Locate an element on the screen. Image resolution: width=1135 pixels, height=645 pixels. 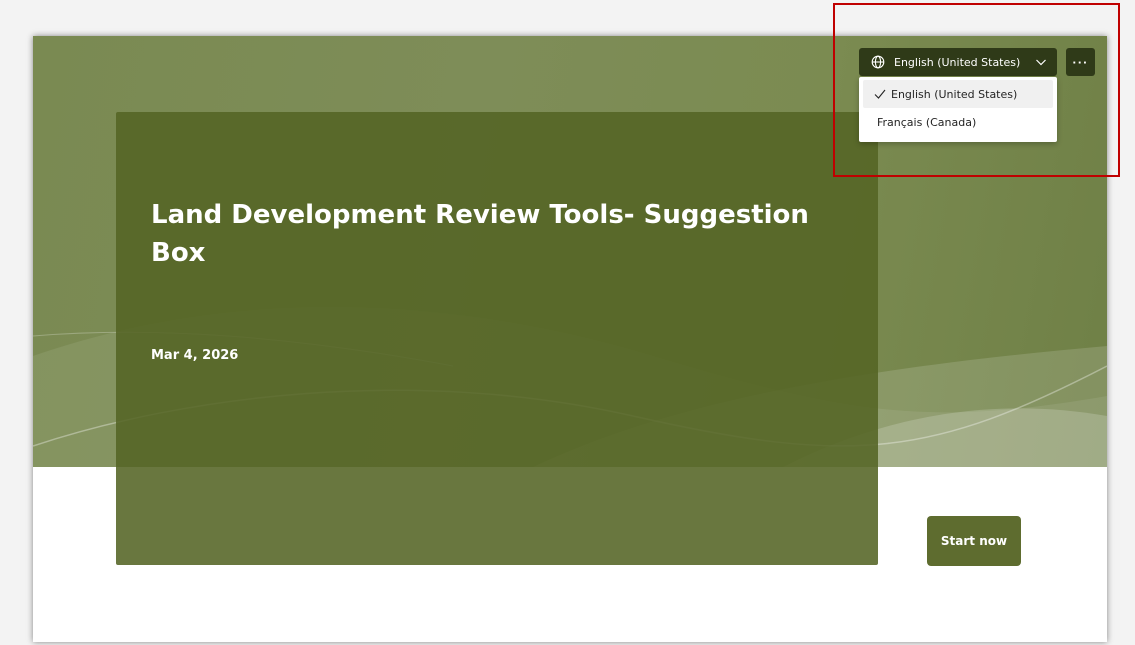
language-selector: English (United States) is located at coordinates (958, 62).